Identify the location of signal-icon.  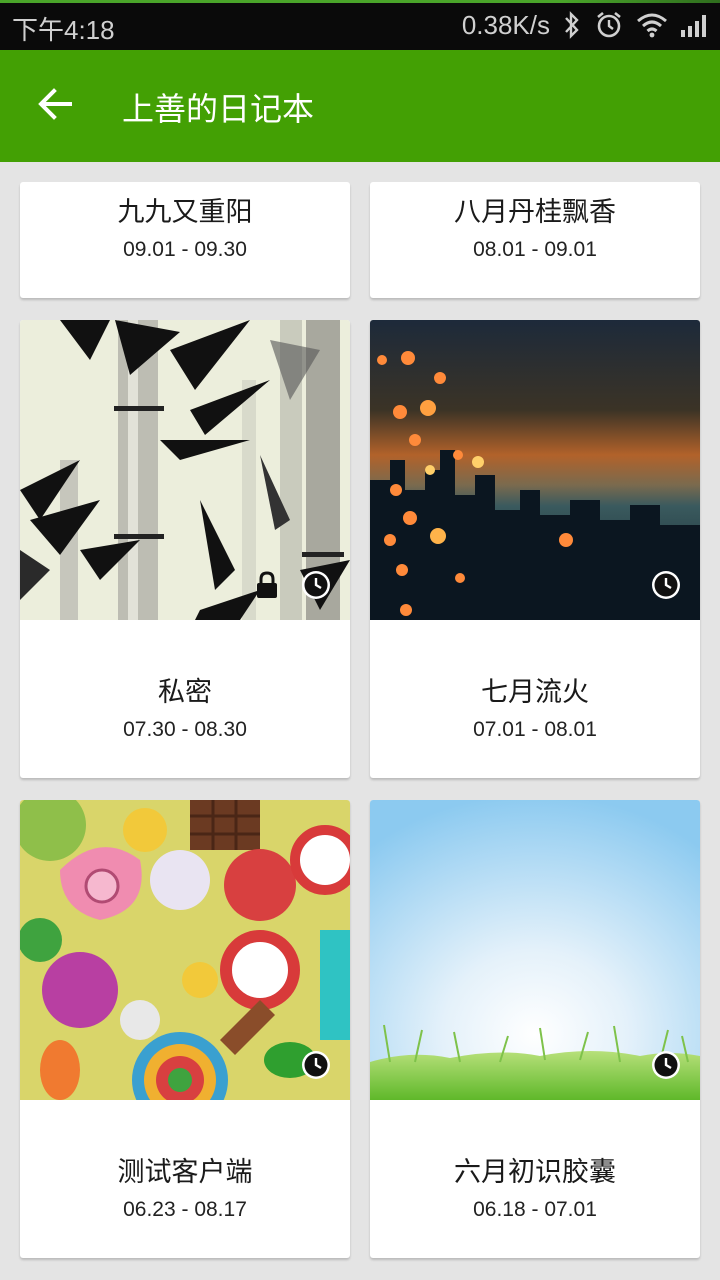
(695, 25).